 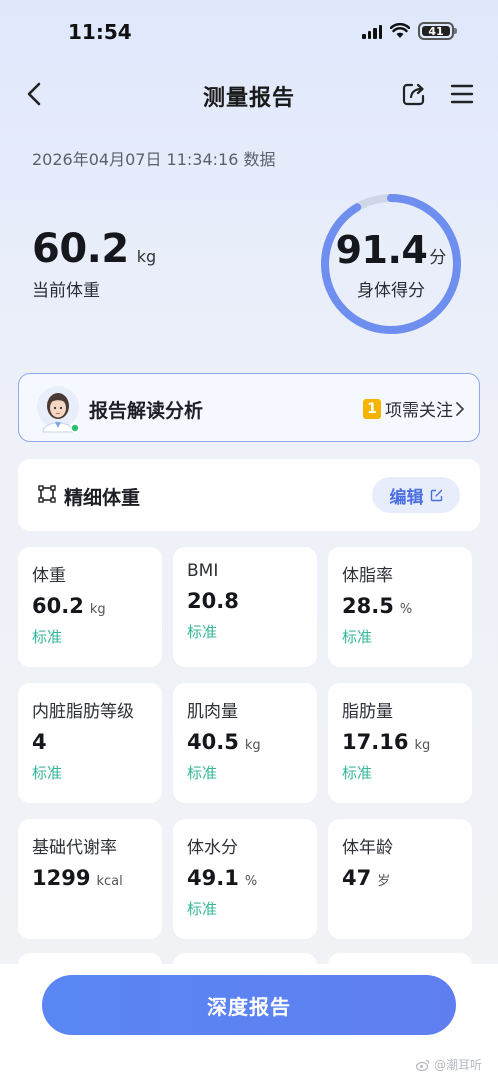 What do you see at coordinates (213, 742) in the screenshot?
I see `metric-value: 40.5` at bounding box center [213, 742].